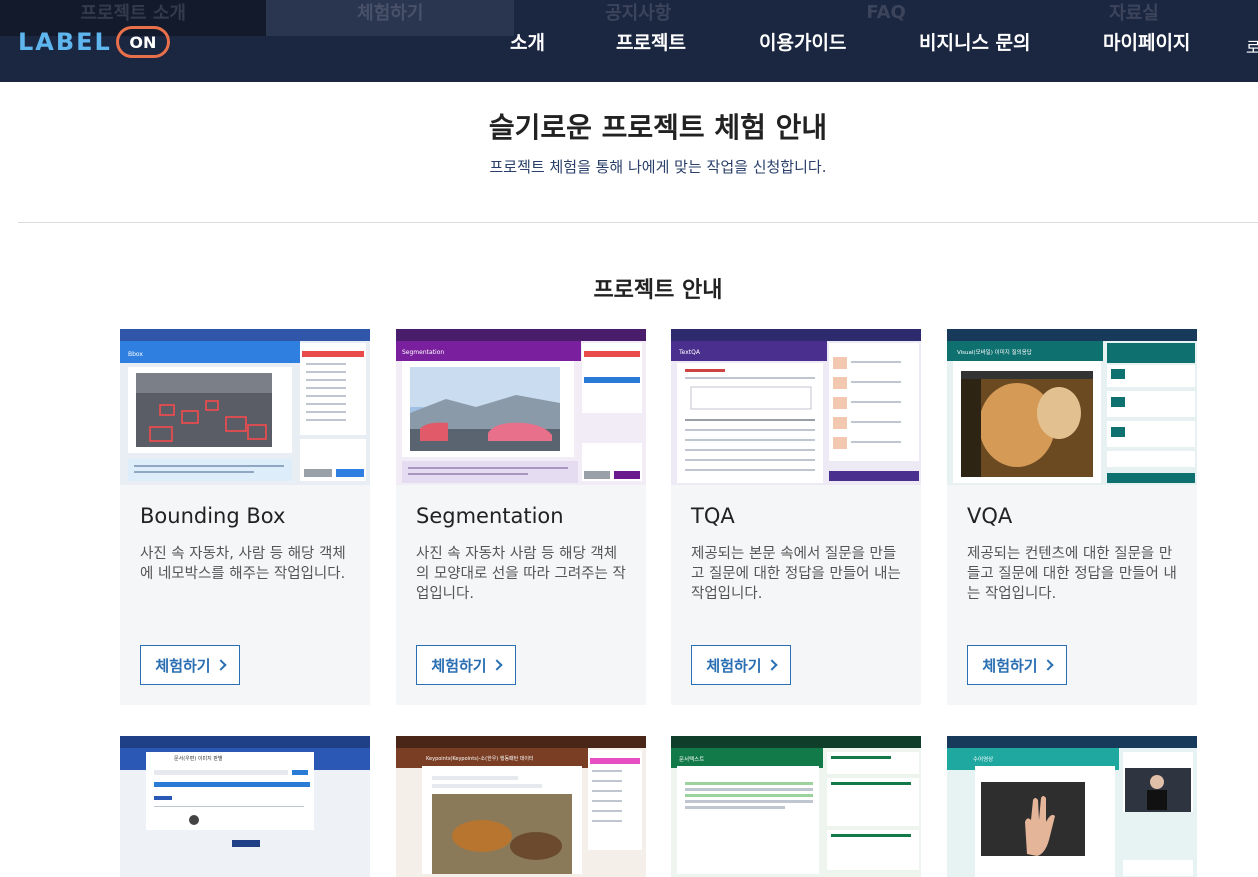 The height and width of the screenshot is (877, 1258). I want to click on logo-text: LABEL, so click(65, 42).